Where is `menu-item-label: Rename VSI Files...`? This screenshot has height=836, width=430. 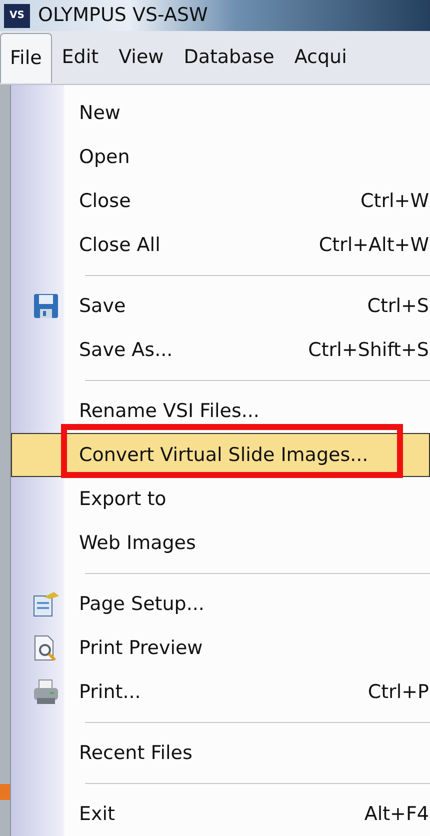 menu-item-label: Rename VSI Files... is located at coordinates (169, 411).